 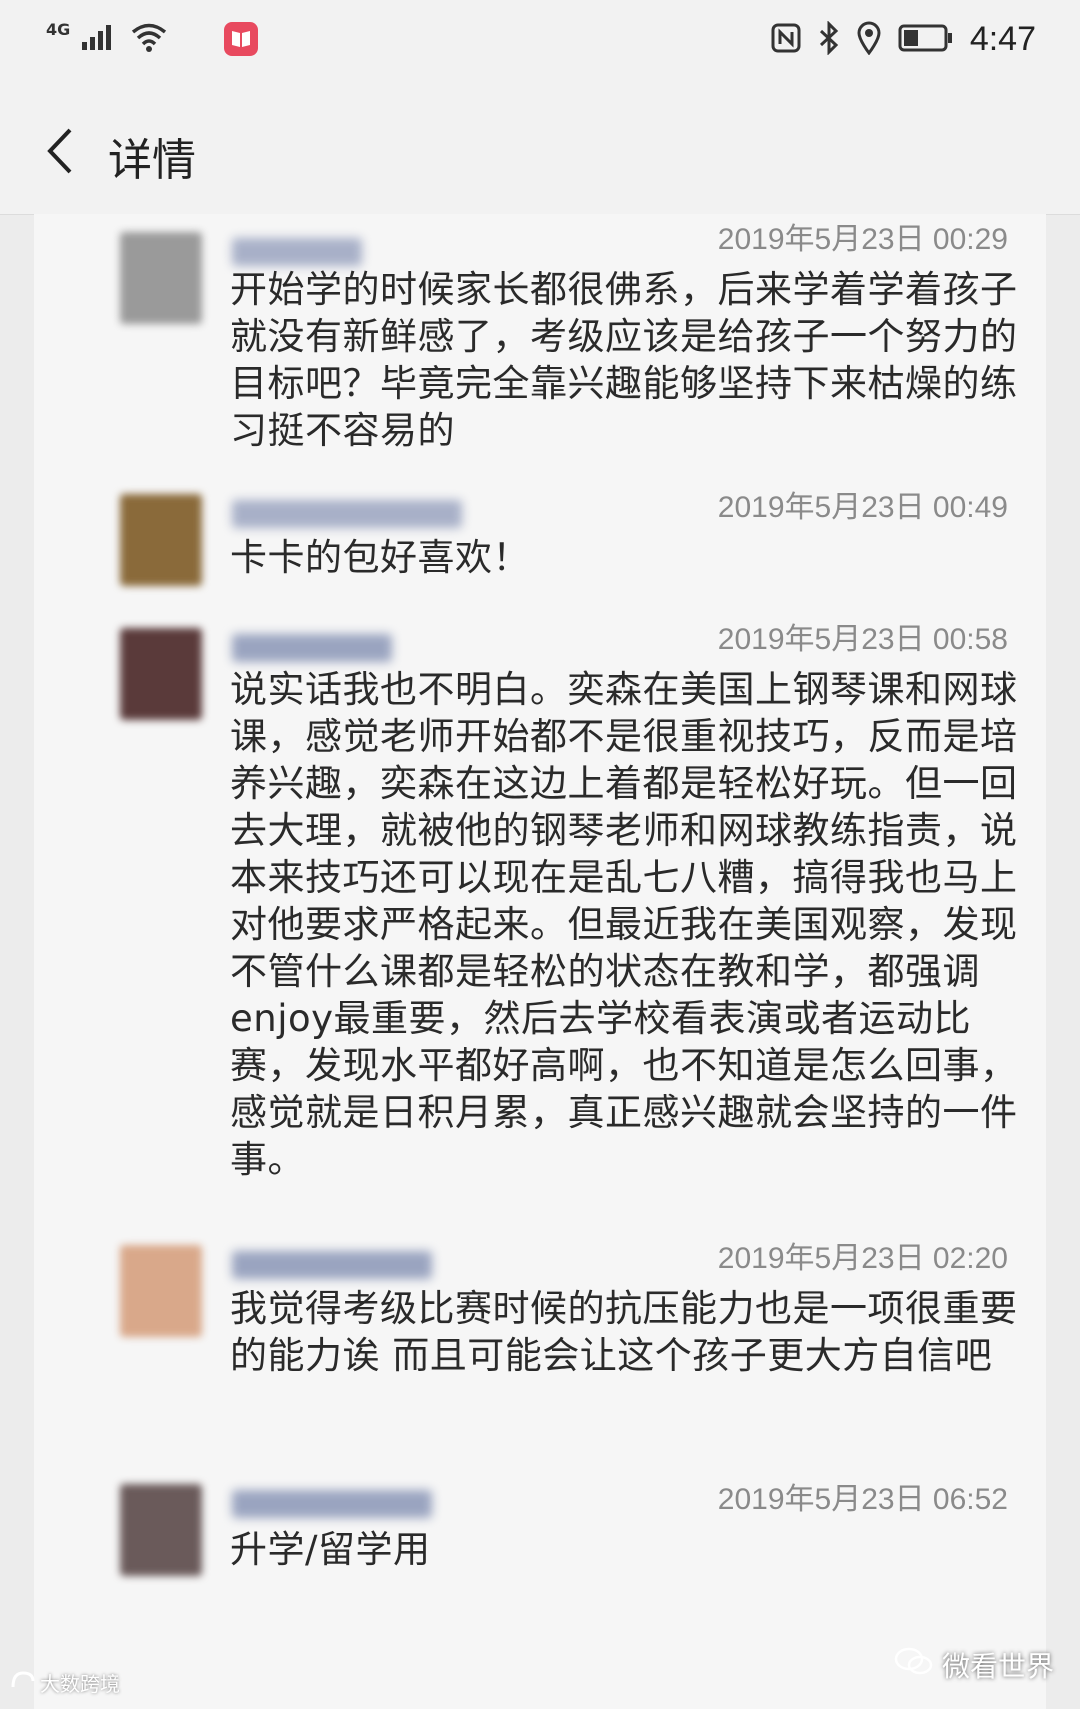 I want to click on comment-timestamp: 2019年5月23日 06:52, so click(x=862, y=1499).